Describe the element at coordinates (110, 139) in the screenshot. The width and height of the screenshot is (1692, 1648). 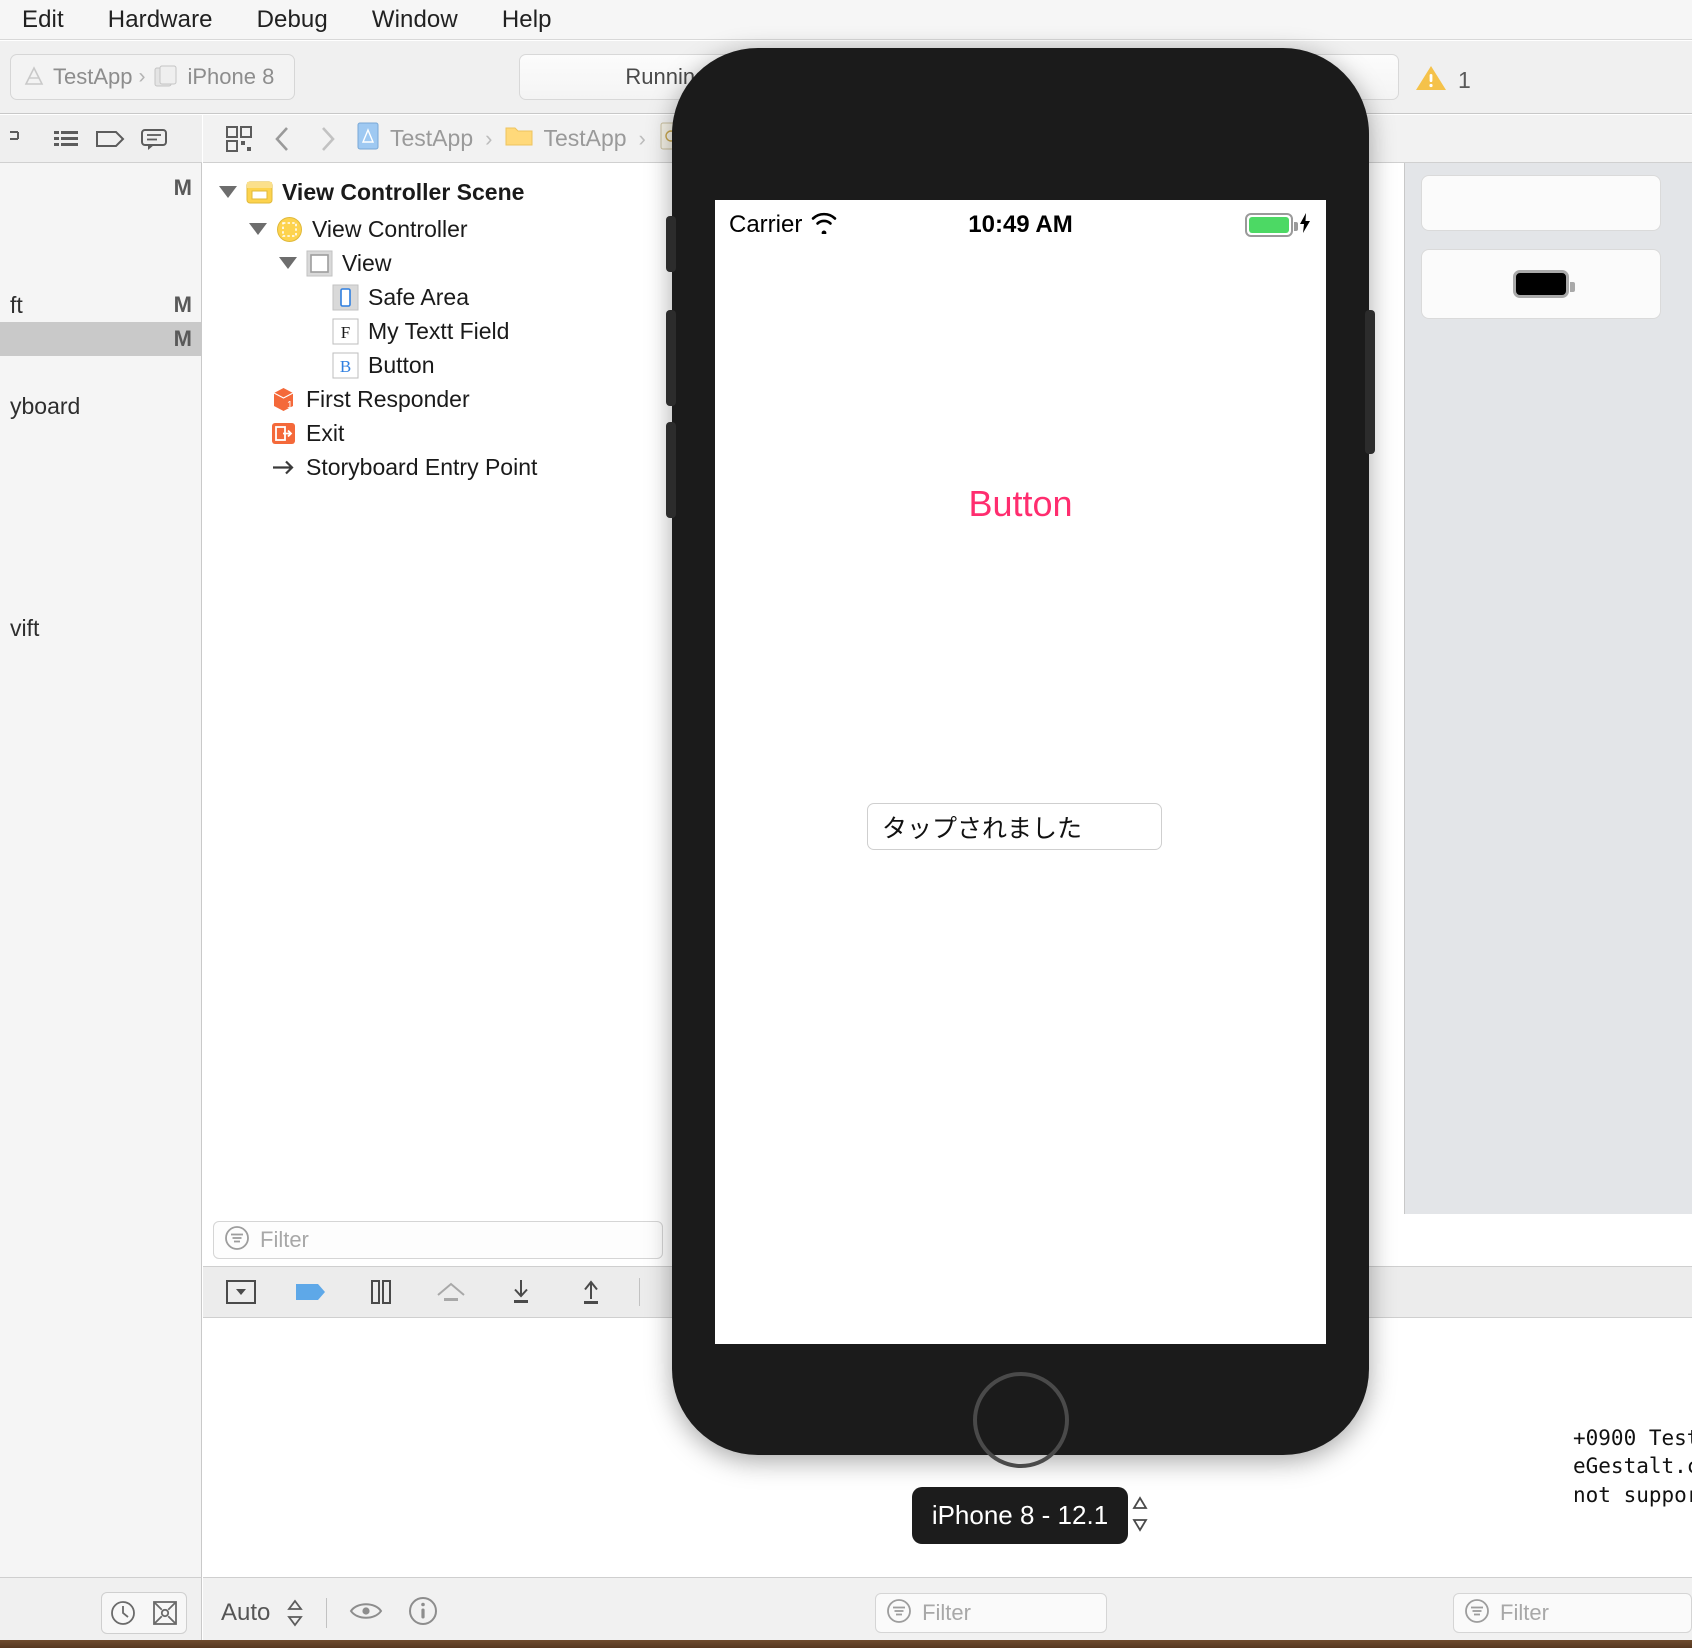
I see `issue-navigator-icon` at that location.